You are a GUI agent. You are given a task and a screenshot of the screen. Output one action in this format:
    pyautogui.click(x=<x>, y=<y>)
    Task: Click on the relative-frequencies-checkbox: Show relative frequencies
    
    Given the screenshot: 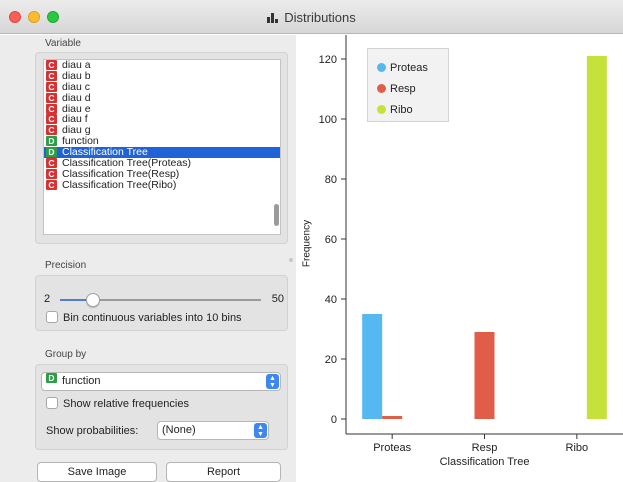 What is the action you would take?
    pyautogui.click(x=117, y=404)
    